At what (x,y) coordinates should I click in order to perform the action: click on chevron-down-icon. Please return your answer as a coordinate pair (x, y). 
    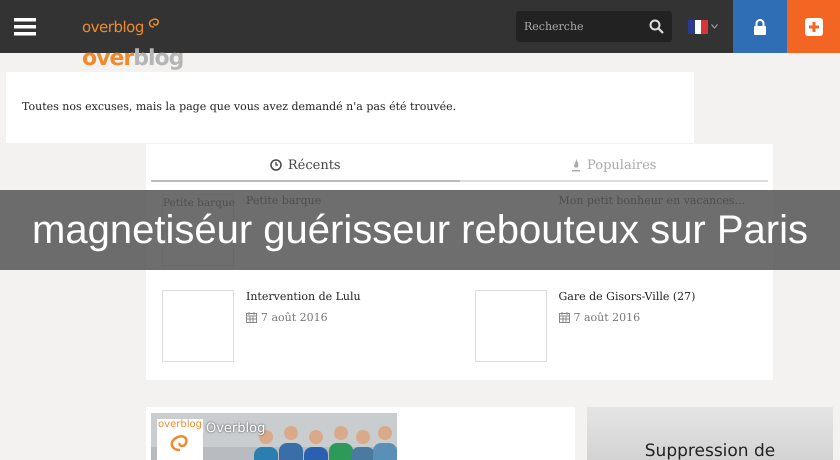
    Looking at the image, I should click on (714, 26).